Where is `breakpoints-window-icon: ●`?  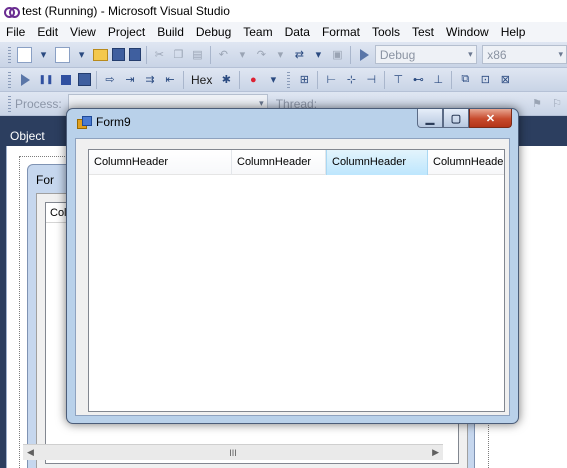 breakpoints-window-icon: ● is located at coordinates (253, 80).